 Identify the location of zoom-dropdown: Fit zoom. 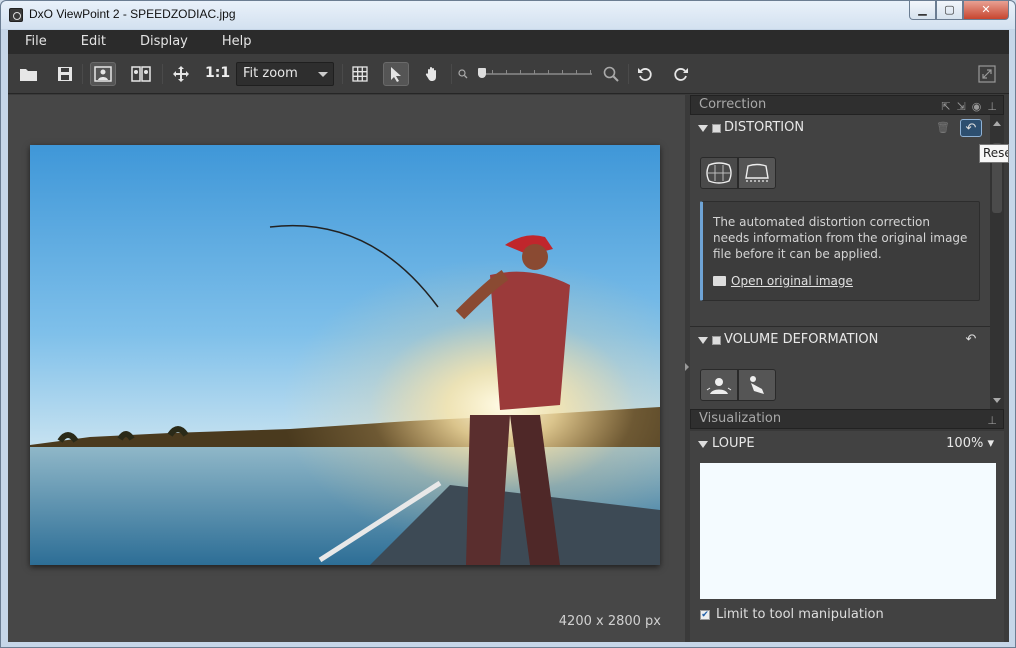
(285, 74).